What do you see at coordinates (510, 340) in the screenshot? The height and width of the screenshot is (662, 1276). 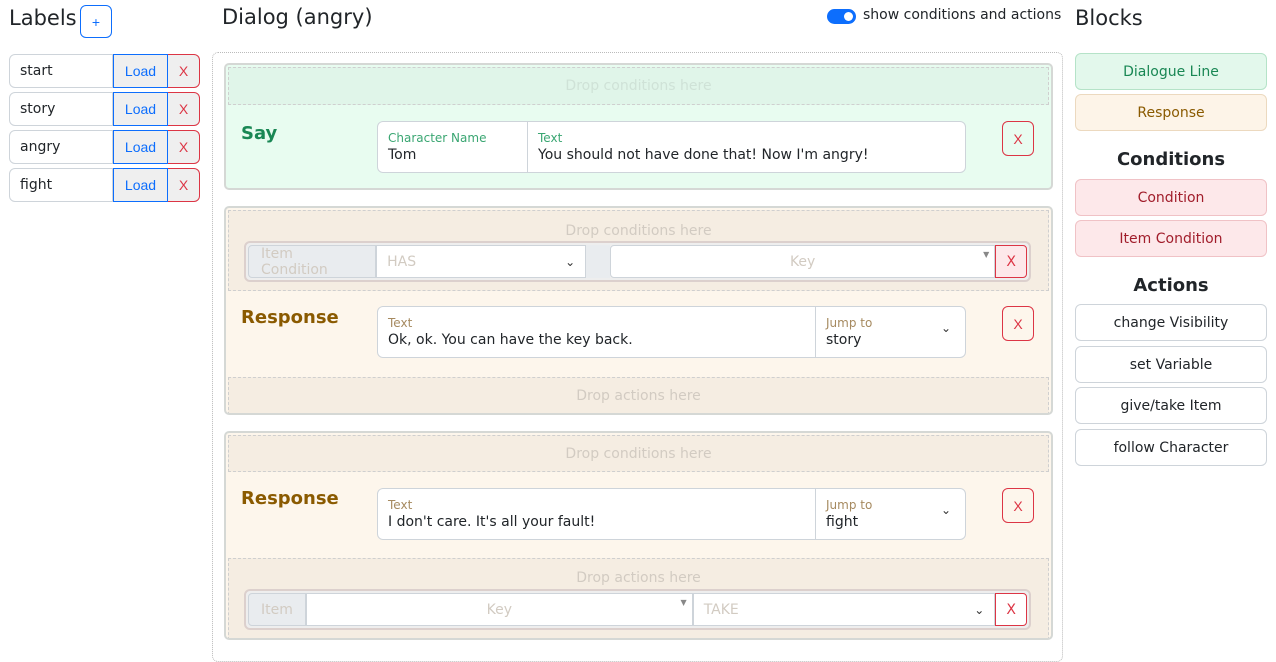 I see `text-value: Ok, ok. You can have the key back.` at bounding box center [510, 340].